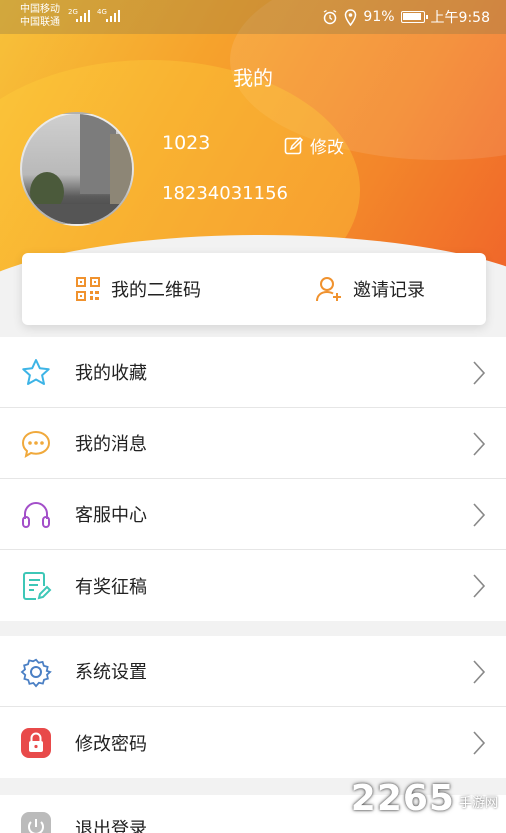  Describe the element at coordinates (36, 514) in the screenshot. I see `headset-icon` at that location.